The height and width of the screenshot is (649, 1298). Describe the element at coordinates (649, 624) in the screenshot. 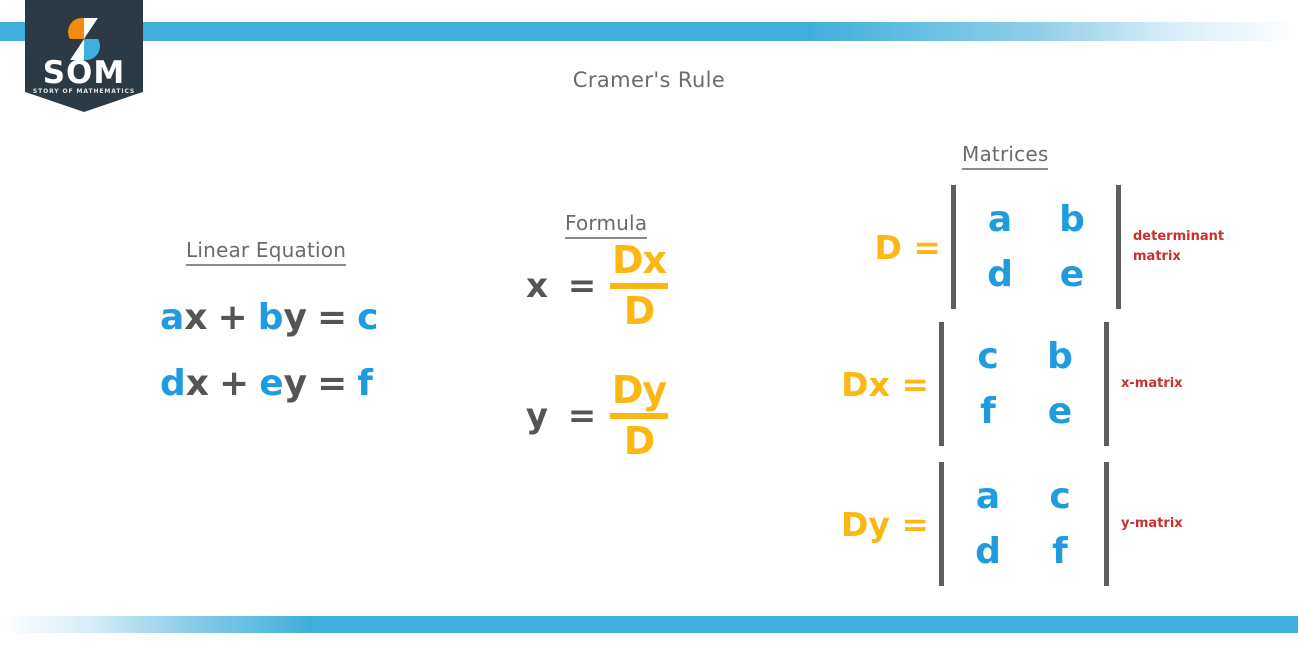

I see `bottom-accent-bar` at that location.